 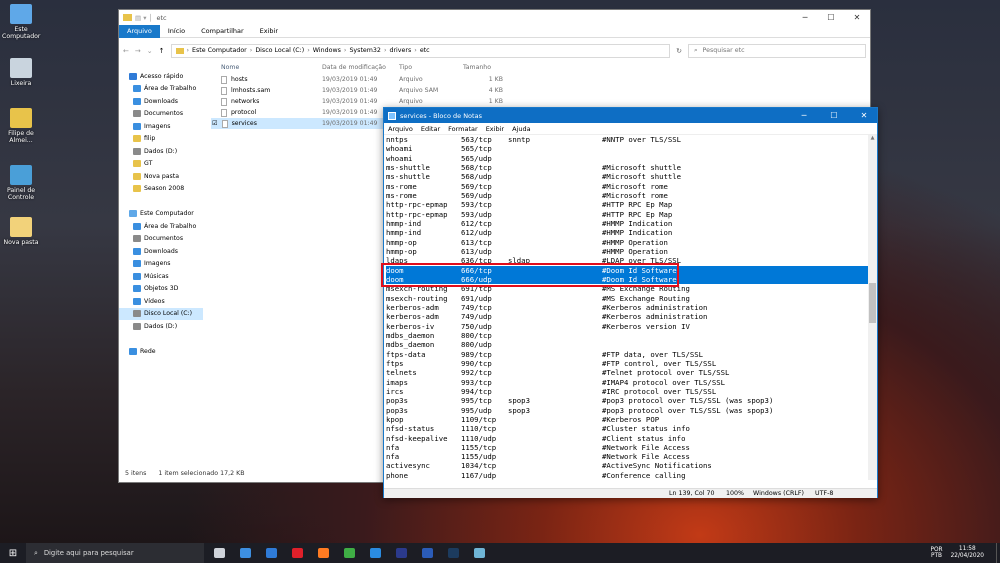 What do you see at coordinates (479, 475) in the screenshot?
I see `text-col-2: 1167/udp` at bounding box center [479, 475].